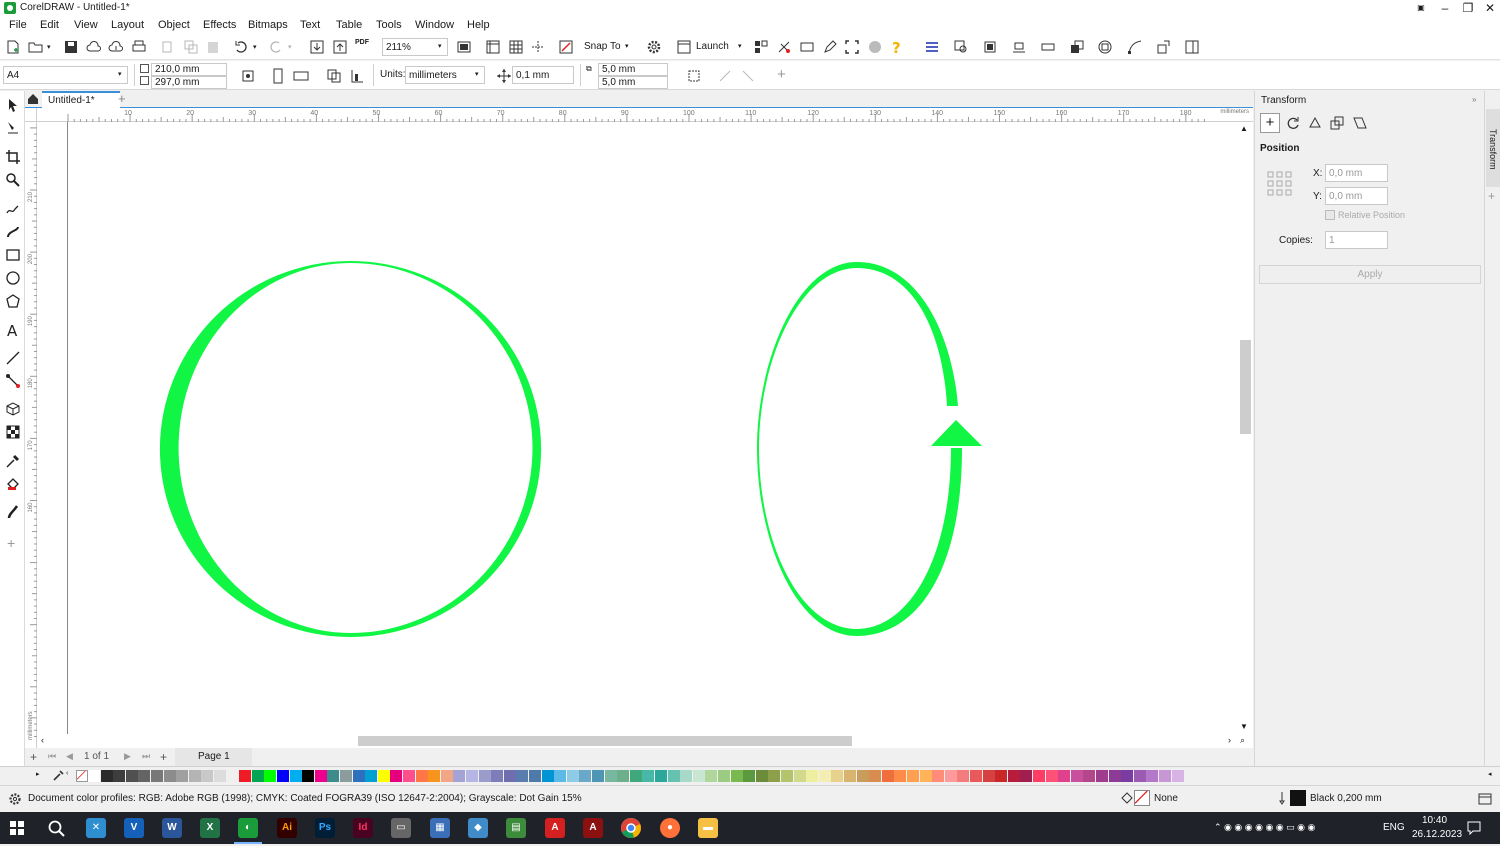  What do you see at coordinates (593, 828) in the screenshot?
I see `taskbar-acrobat-reader-icon: A` at bounding box center [593, 828].